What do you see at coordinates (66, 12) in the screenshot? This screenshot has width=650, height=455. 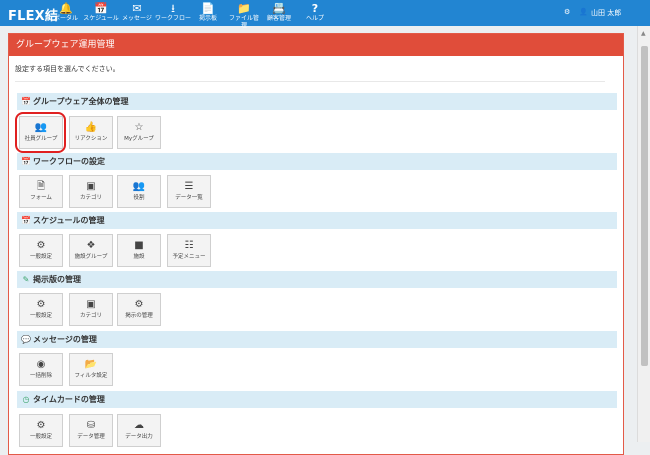 I see `nav-item-portal: 🔔 ポータル` at bounding box center [66, 12].